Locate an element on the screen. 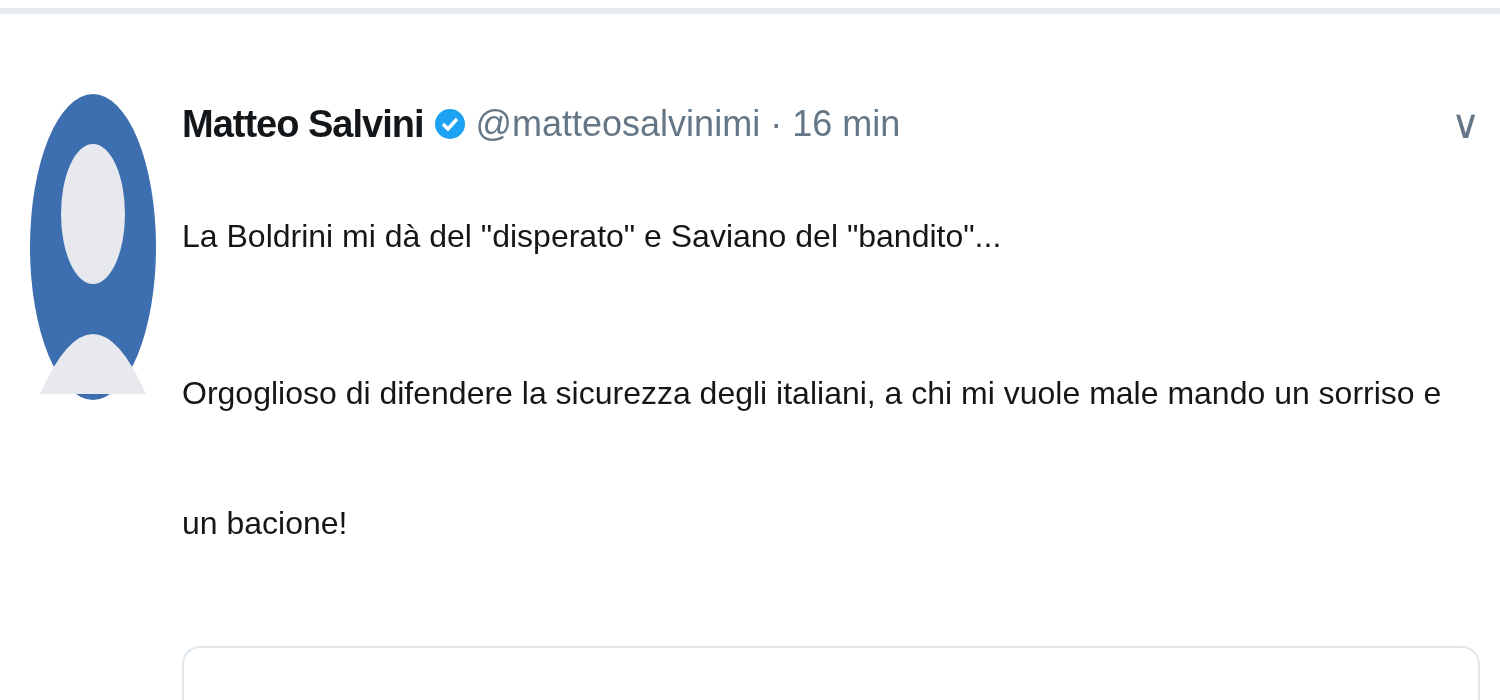  timestamp: 16 min is located at coordinates (846, 124).